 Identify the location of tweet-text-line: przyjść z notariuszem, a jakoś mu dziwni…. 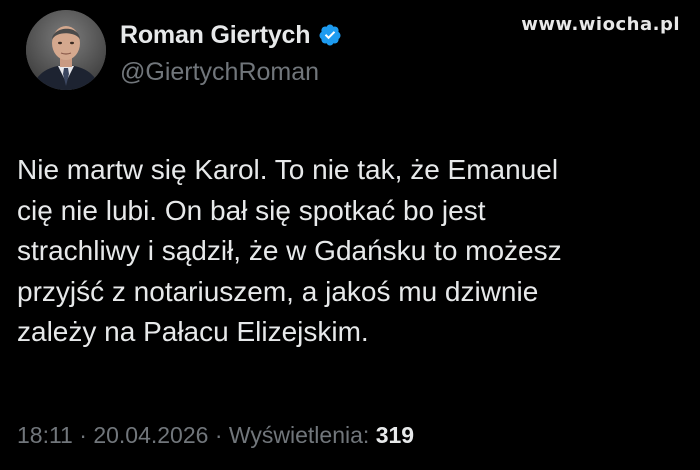
(278, 291).